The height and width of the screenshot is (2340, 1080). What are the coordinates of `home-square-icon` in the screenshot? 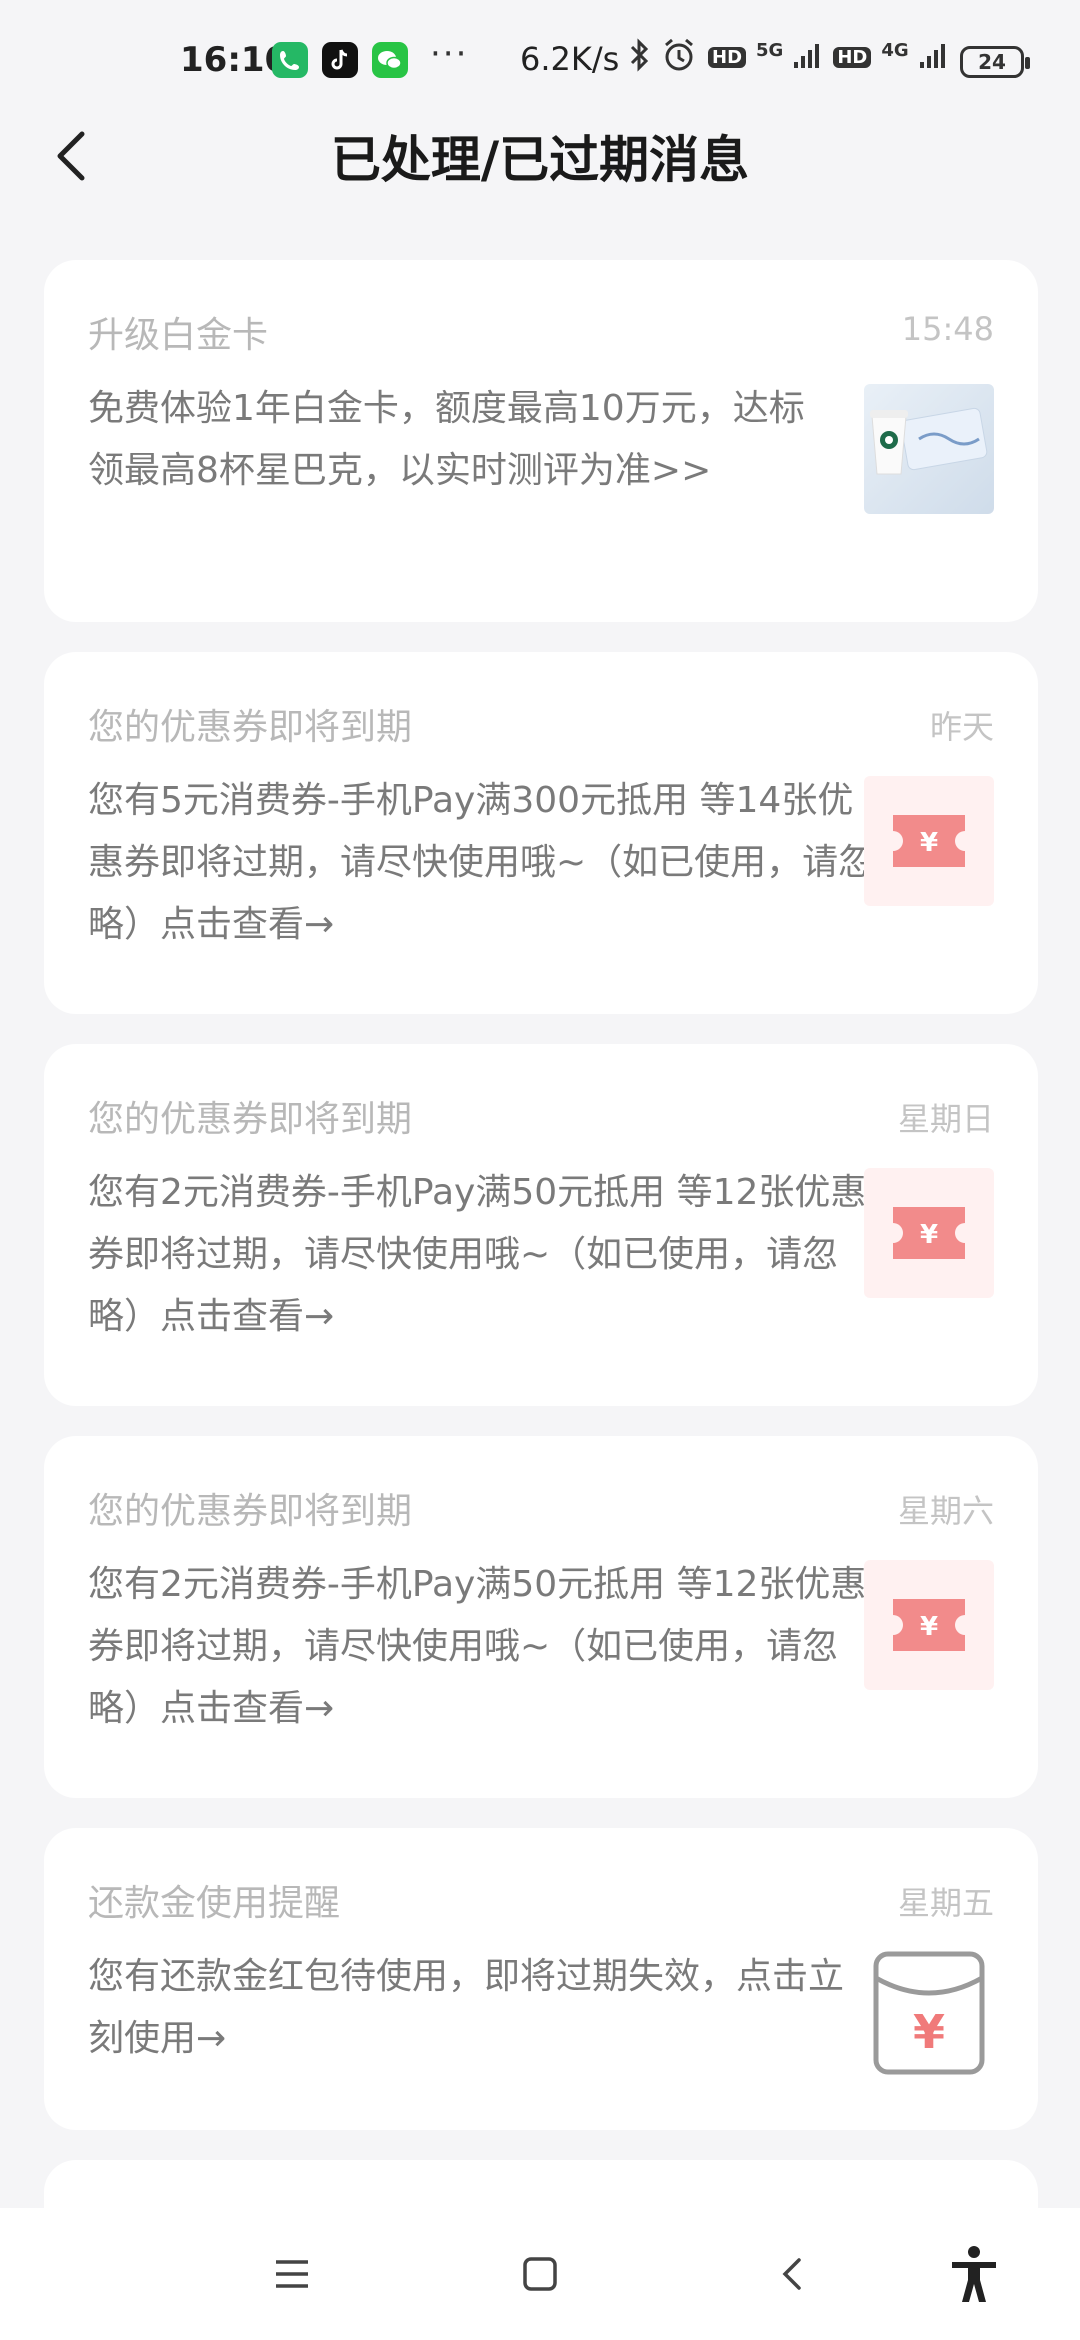 It's located at (540, 2274).